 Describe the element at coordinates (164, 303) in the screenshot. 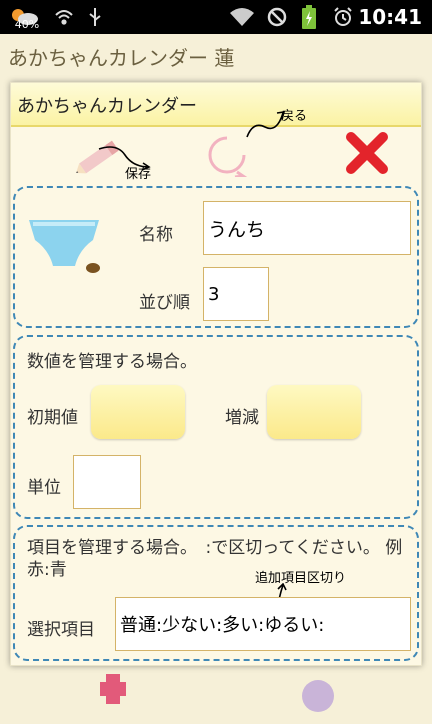

I see `order-label: 並び順` at that location.